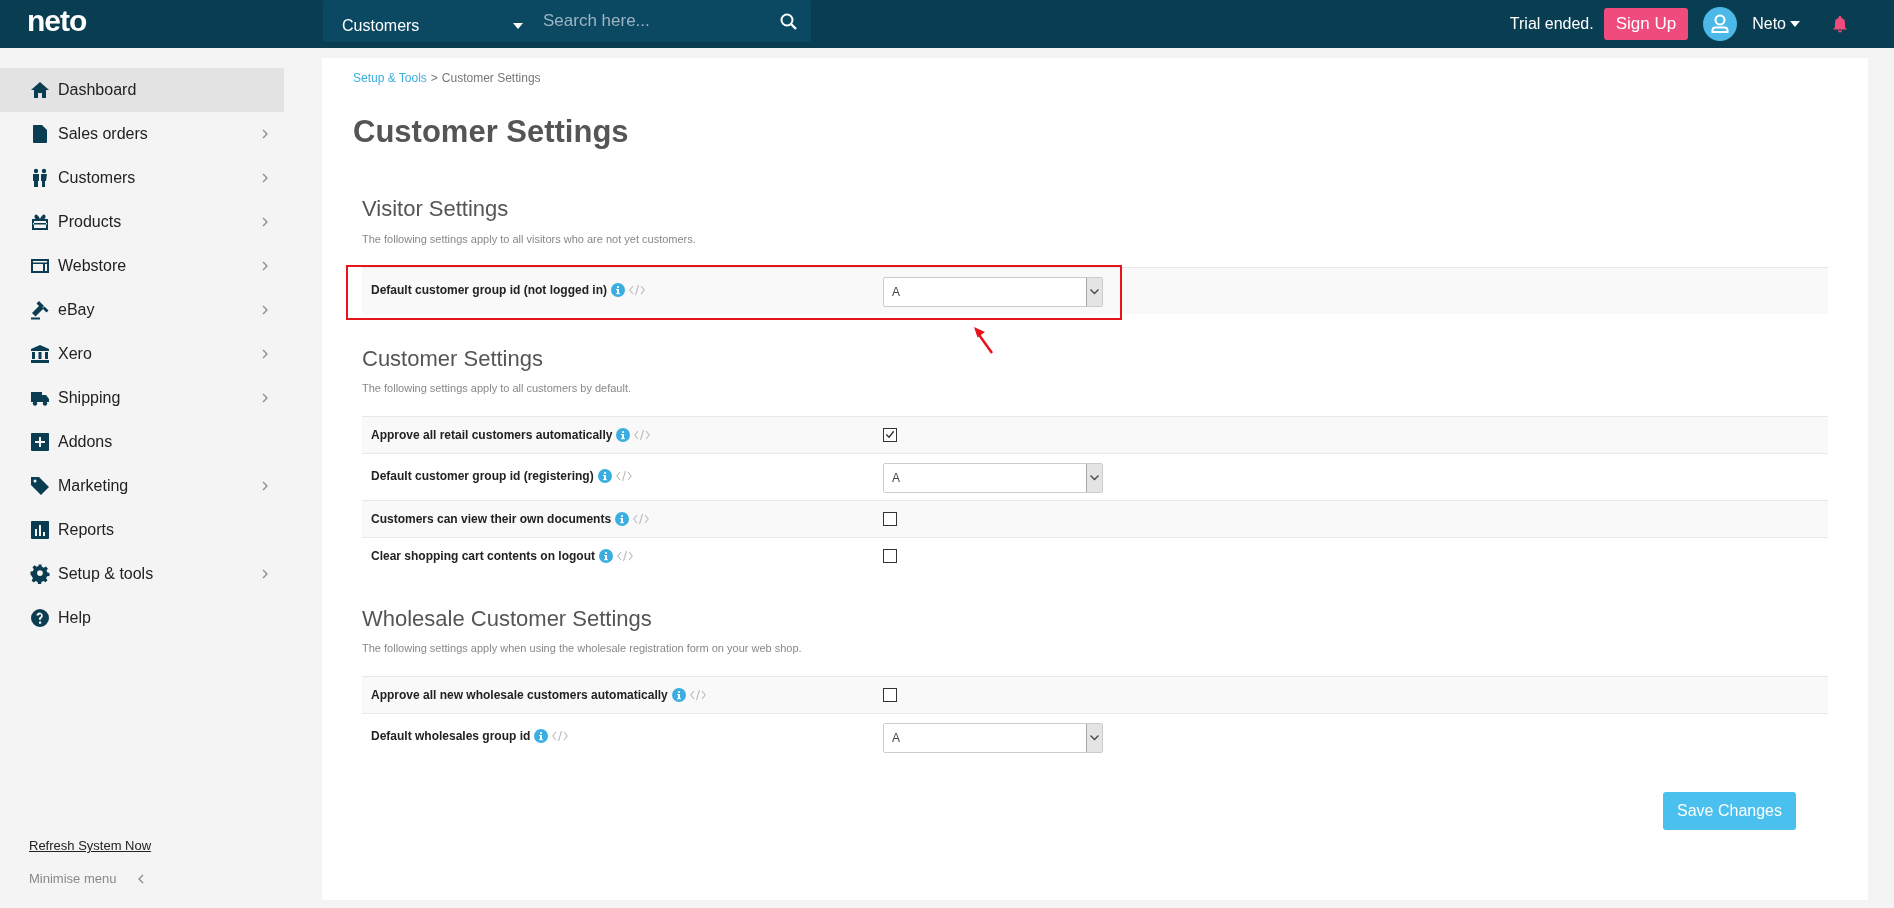 The height and width of the screenshot is (908, 1894). I want to click on user-avatar-icon, so click(1720, 24).